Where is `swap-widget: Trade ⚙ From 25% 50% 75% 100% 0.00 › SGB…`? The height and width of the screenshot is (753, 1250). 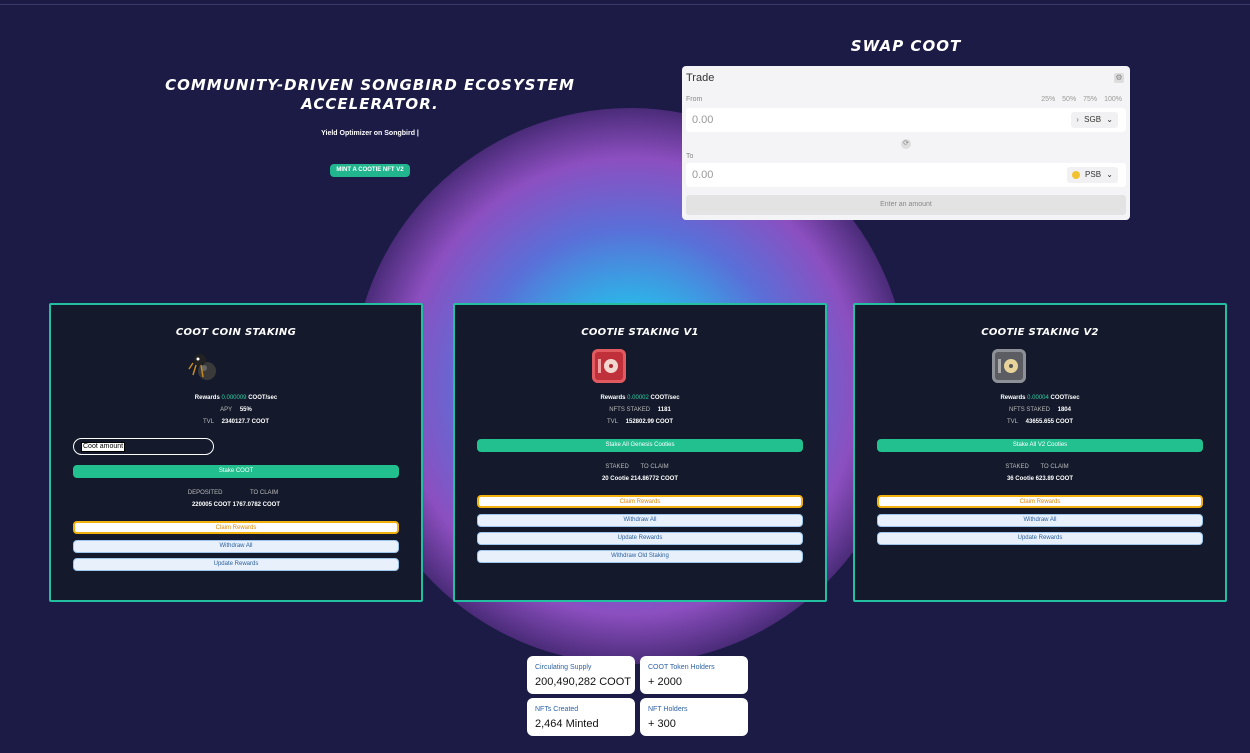
swap-widget: Trade ⚙ From 25% 50% 75% 100% 0.00 › SGB… is located at coordinates (906, 143).